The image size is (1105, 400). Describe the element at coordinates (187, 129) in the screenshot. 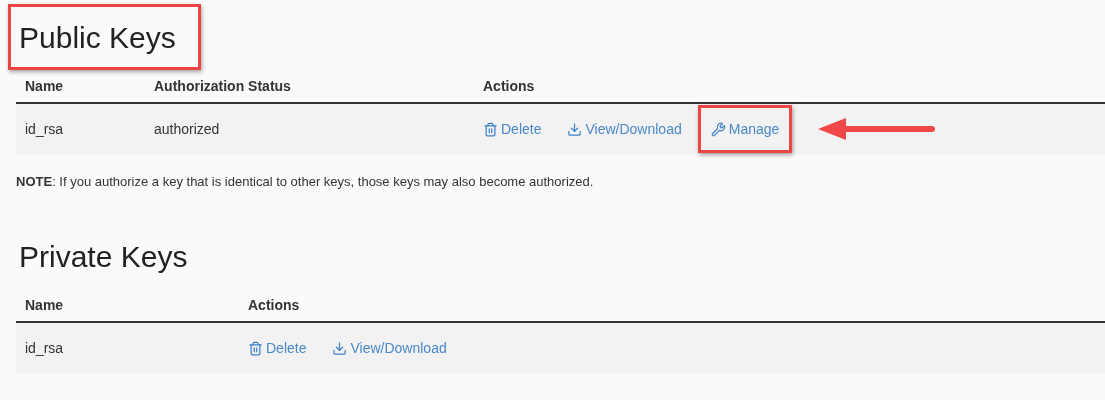

I see `table-cell: authorized` at that location.